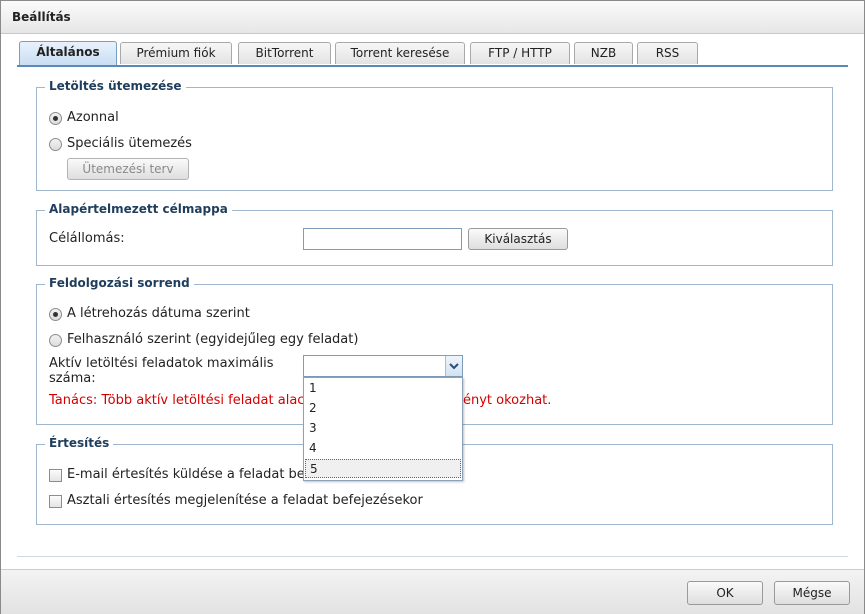 This screenshot has height=614, width=865. I want to click on tab-torrent-search: Torrent keresése, so click(400, 53).